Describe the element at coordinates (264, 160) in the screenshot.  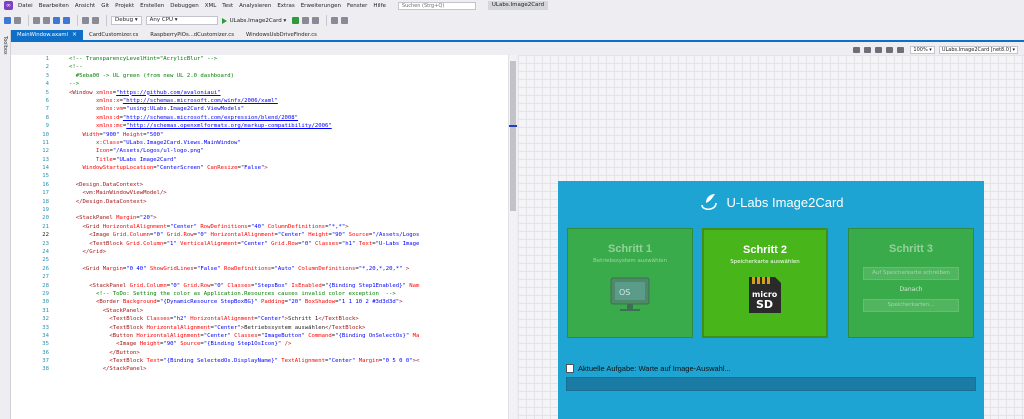
I see `code-line: 13 Title="ULabs Image2Card"` at that location.